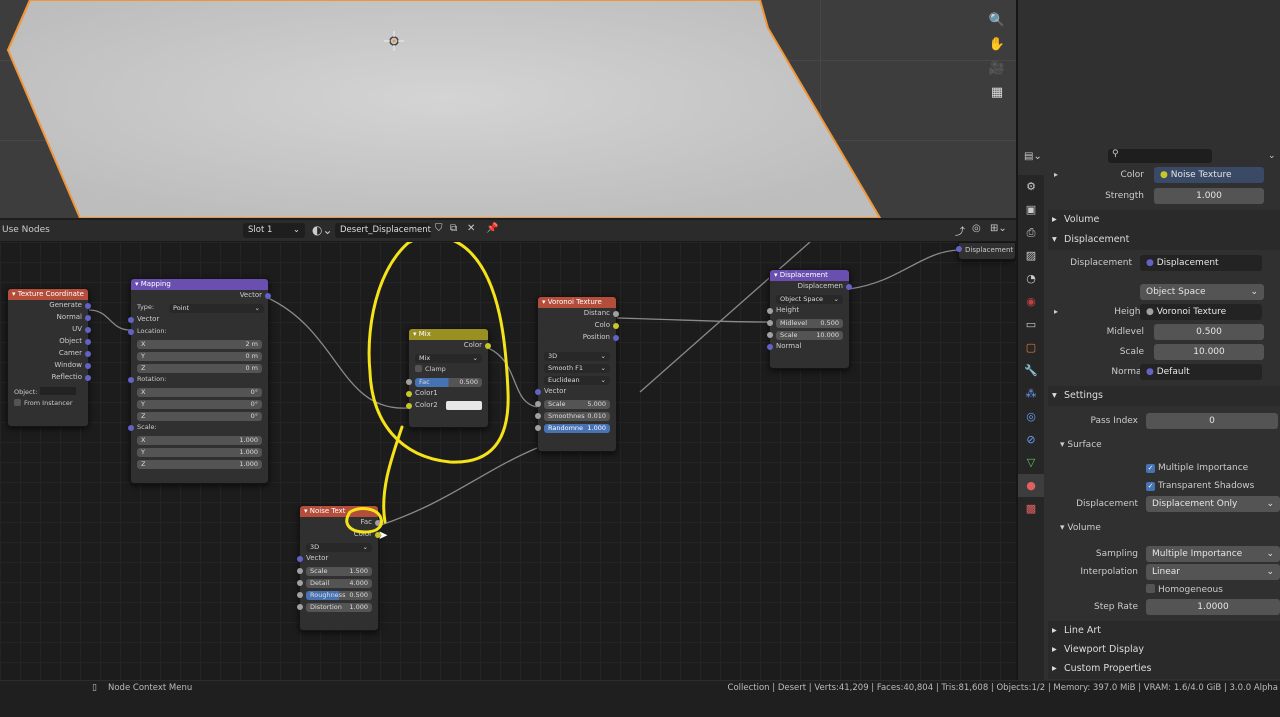 This screenshot has width=1280, height=717. Describe the element at coordinates (409, 394) in the screenshot. I see `color1-input-socket` at that location.